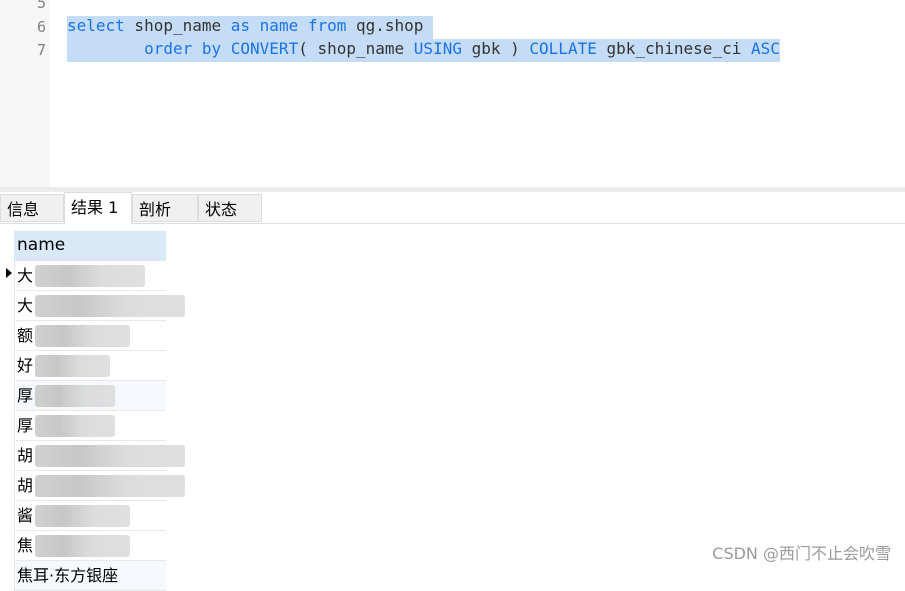 This screenshot has height=591, width=905. I want to click on code-text: gbk_chinese_ci, so click(673, 48).